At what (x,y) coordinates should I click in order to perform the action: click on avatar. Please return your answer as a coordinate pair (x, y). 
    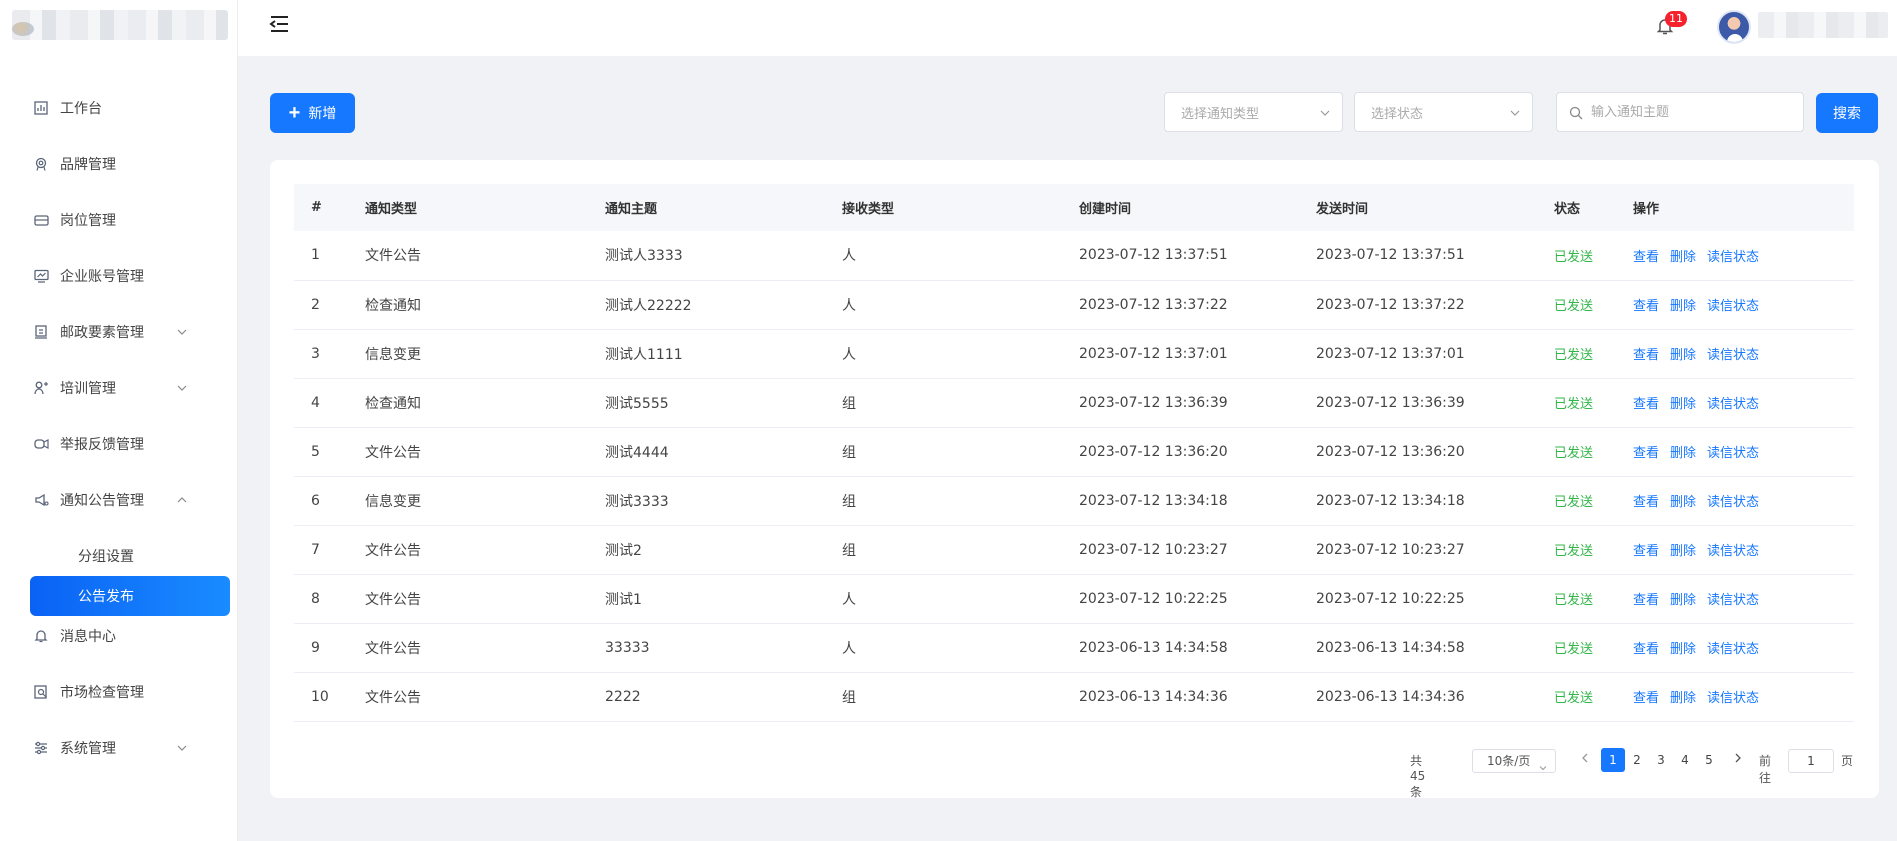
    Looking at the image, I should click on (1734, 27).